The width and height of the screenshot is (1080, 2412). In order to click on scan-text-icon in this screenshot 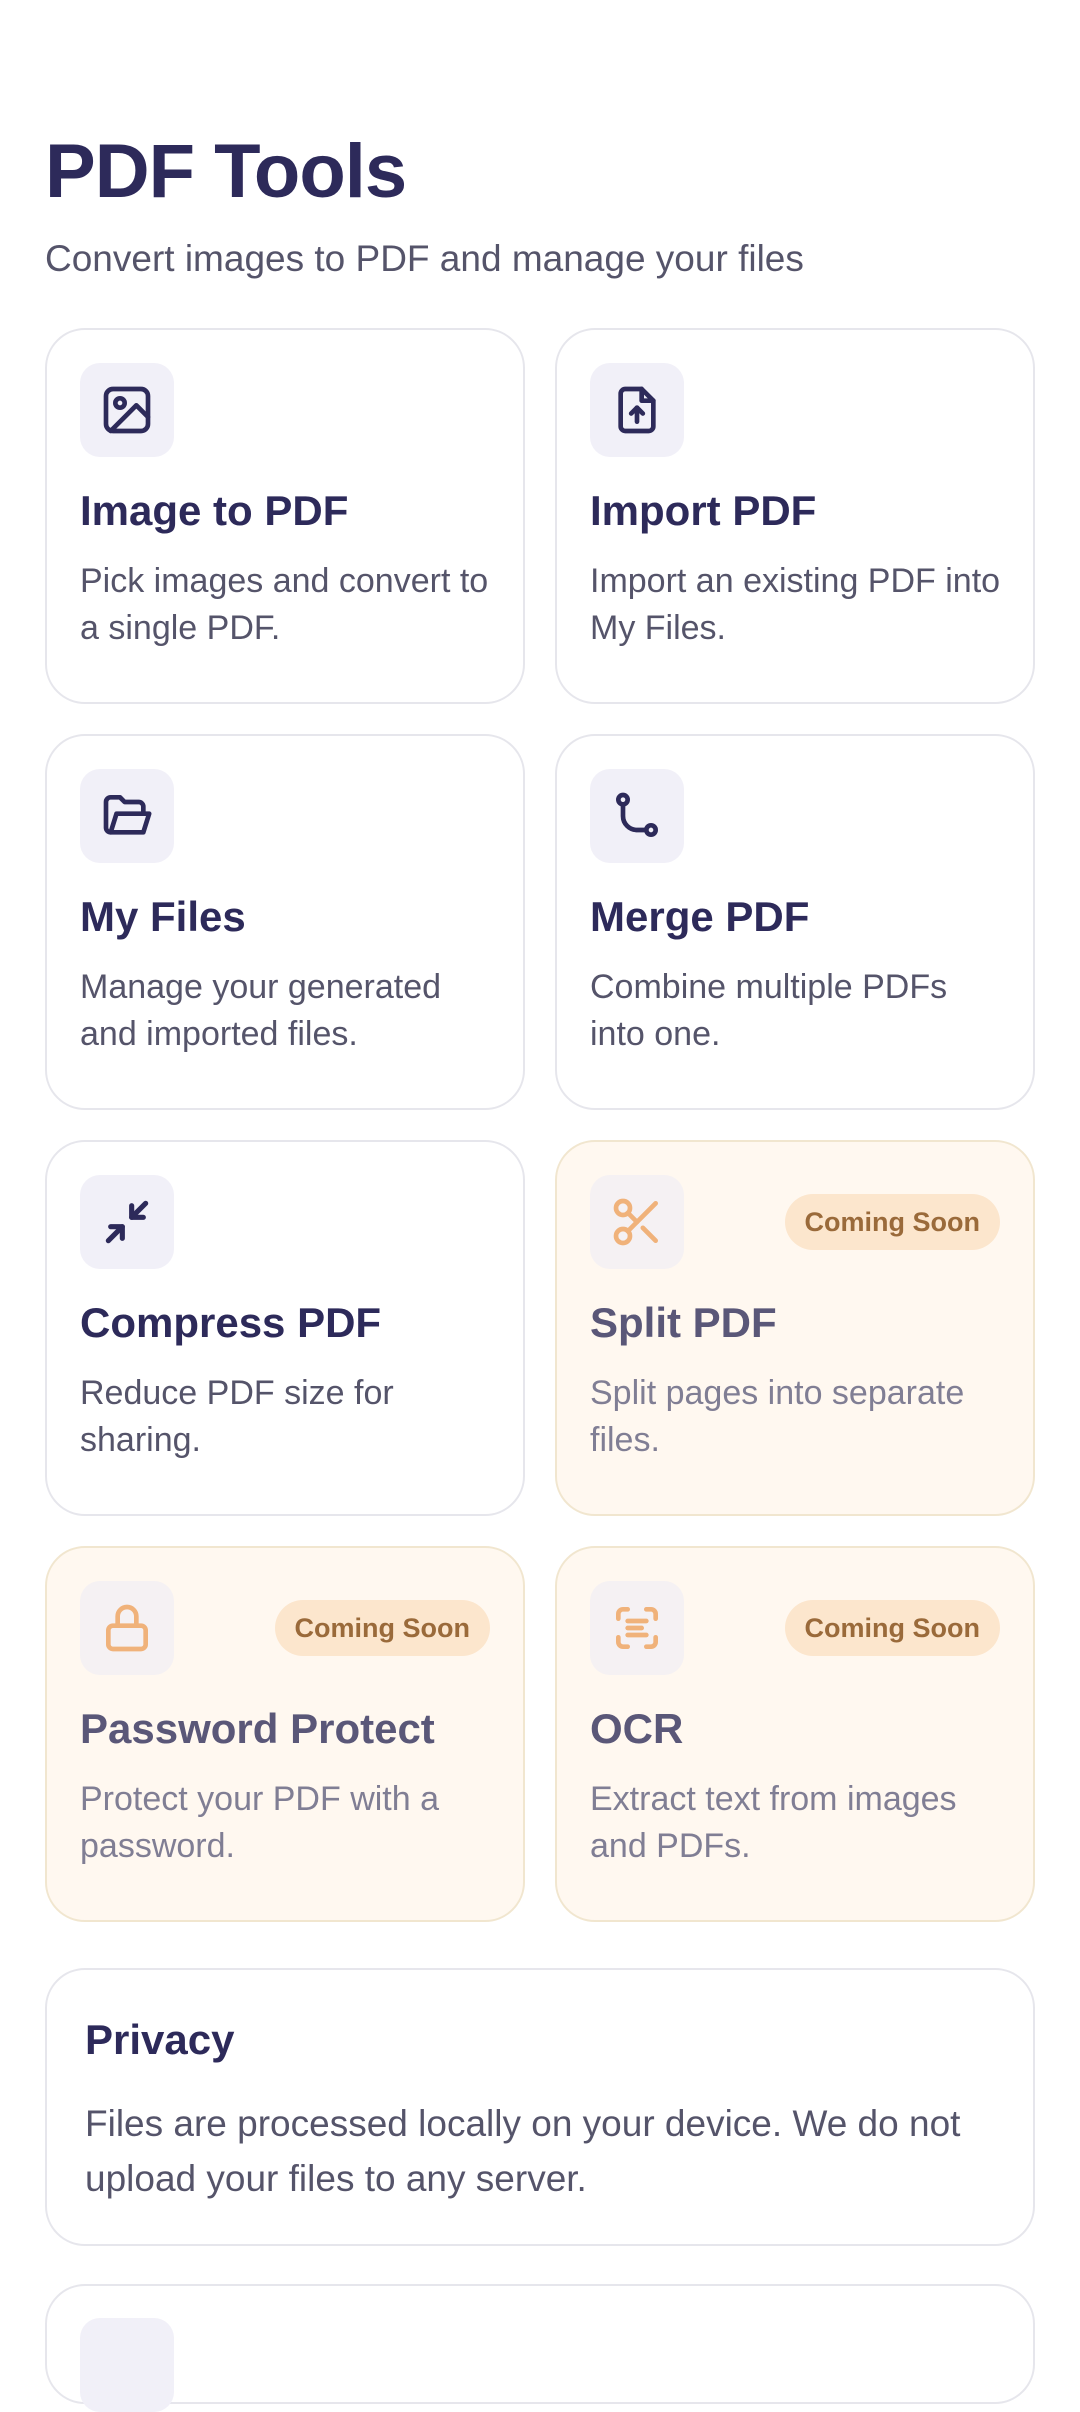, I will do `click(637, 1628)`.